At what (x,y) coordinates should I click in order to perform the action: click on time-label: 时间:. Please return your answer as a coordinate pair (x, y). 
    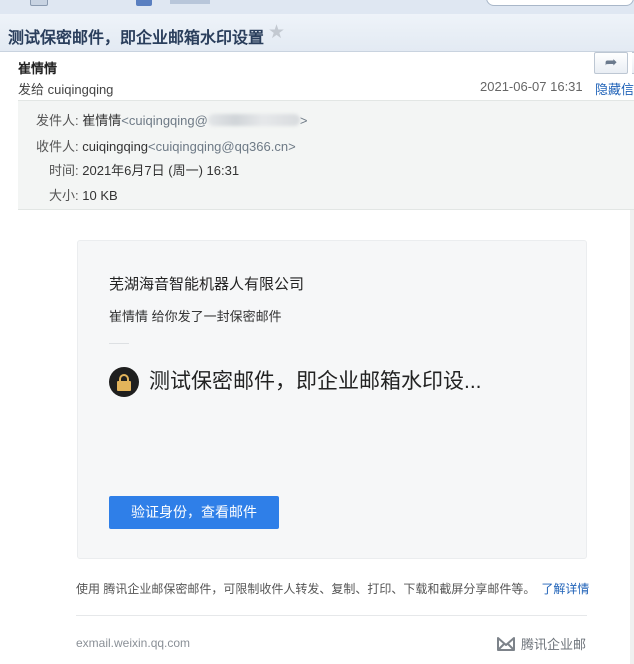
    Looking at the image, I should click on (64, 170).